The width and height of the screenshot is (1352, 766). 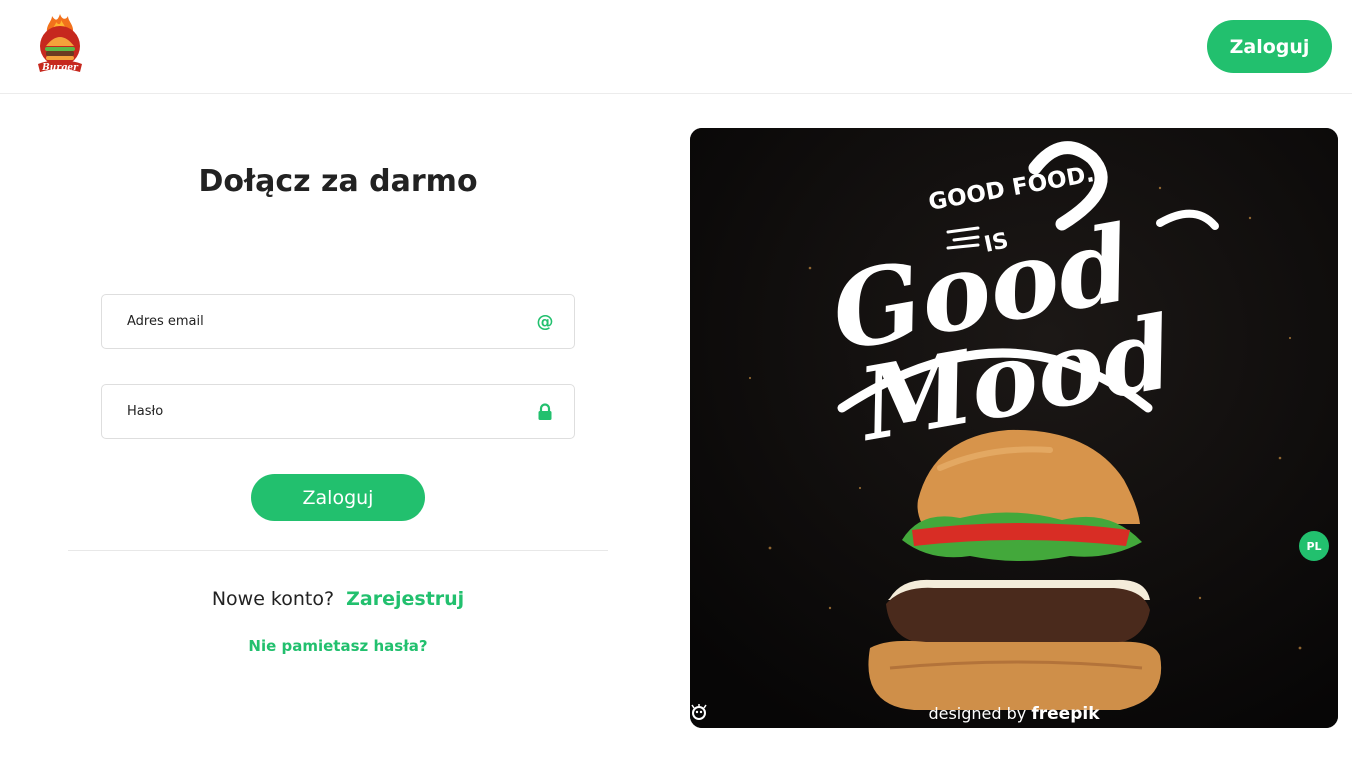 I want to click on hero-credit: designed by freepik, so click(x=1014, y=714).